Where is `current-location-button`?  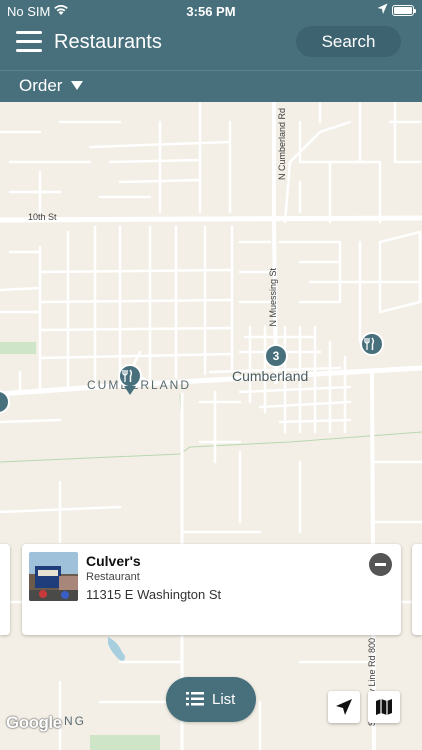
current-location-button is located at coordinates (344, 707).